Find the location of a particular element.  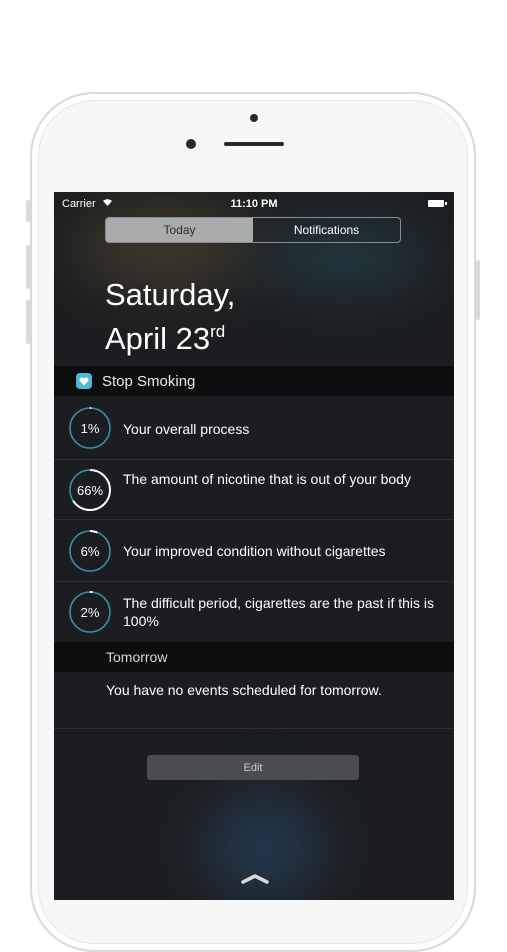

date-heading: Saturday, April 23rd is located at coordinates (170, 316).